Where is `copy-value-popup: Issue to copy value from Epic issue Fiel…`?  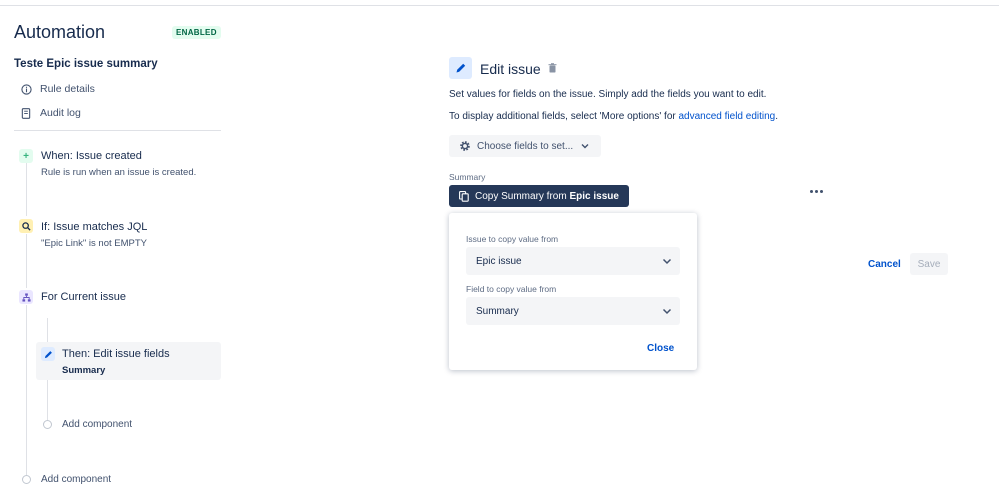 copy-value-popup: Issue to copy value from Epic issue Fiel… is located at coordinates (573, 291).